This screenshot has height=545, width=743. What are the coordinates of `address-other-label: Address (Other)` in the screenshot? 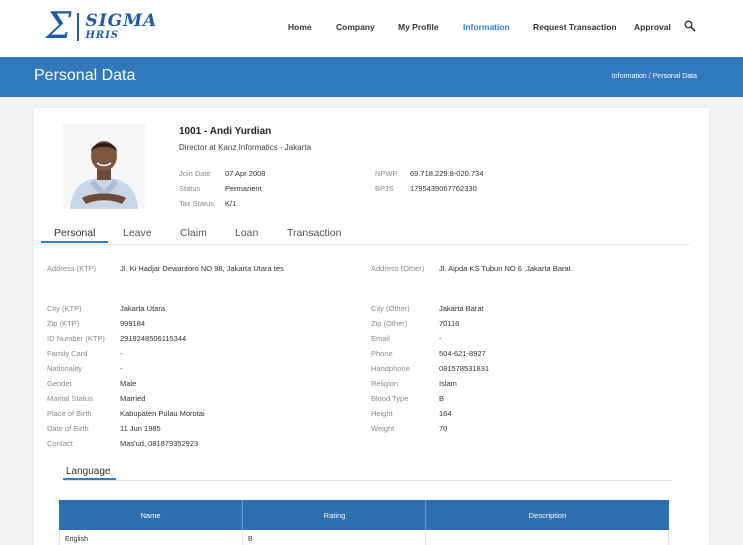 It's located at (398, 268).